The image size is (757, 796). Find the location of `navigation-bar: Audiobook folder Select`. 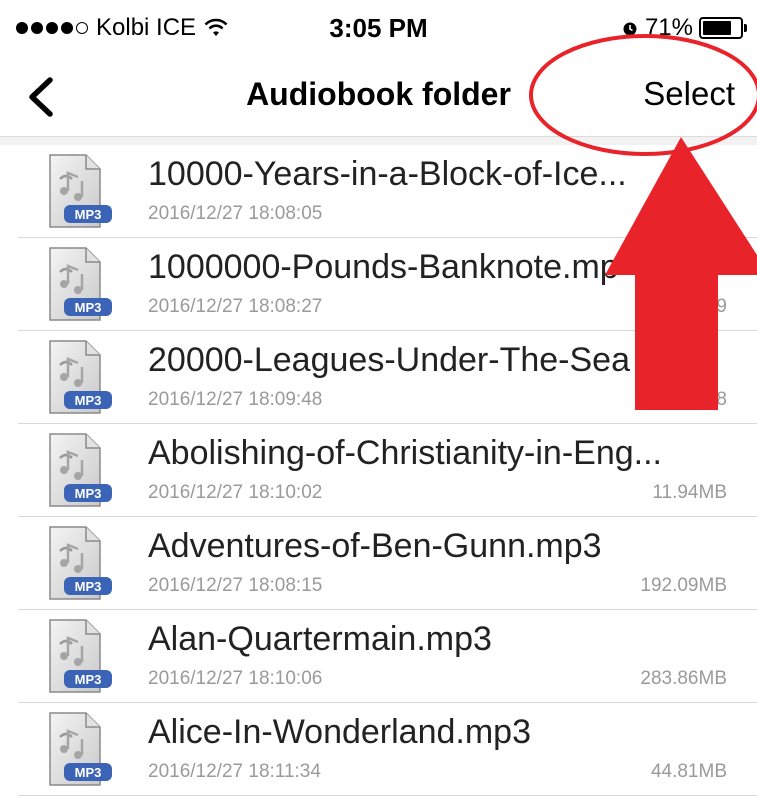

navigation-bar: Audiobook folder Select is located at coordinates (378, 98).